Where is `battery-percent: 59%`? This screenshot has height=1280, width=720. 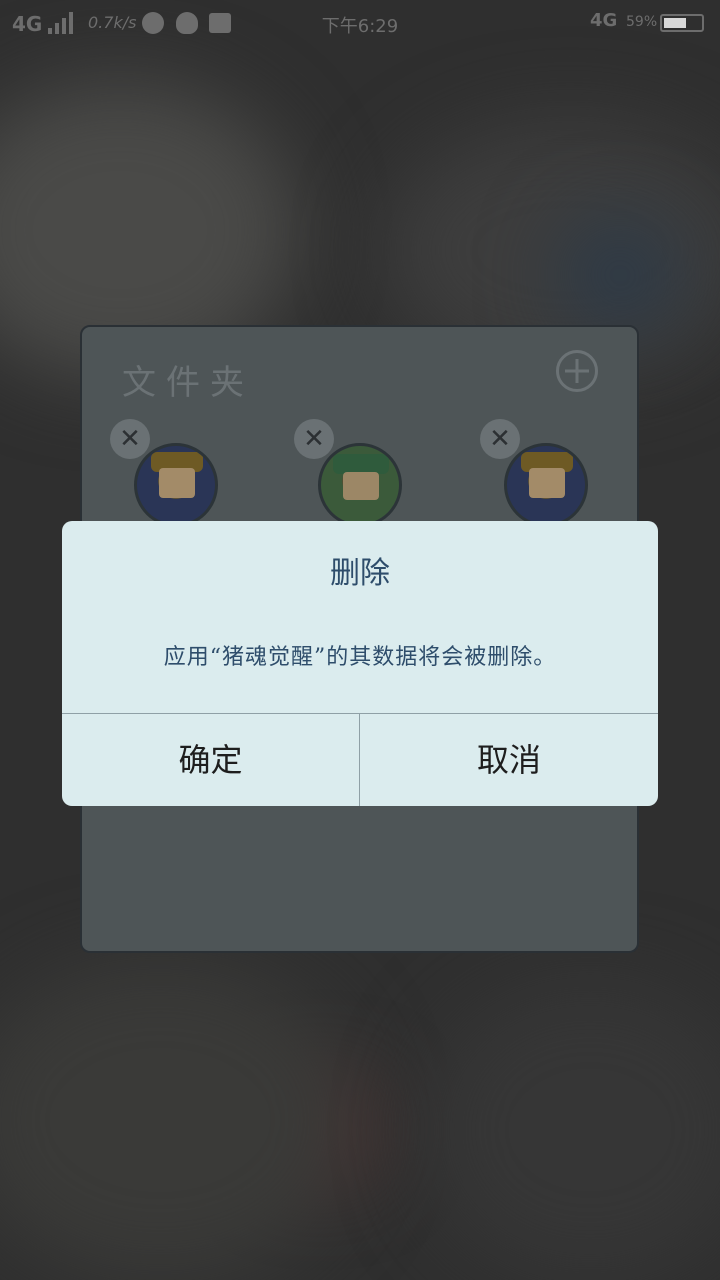 battery-percent: 59% is located at coordinates (642, 22).